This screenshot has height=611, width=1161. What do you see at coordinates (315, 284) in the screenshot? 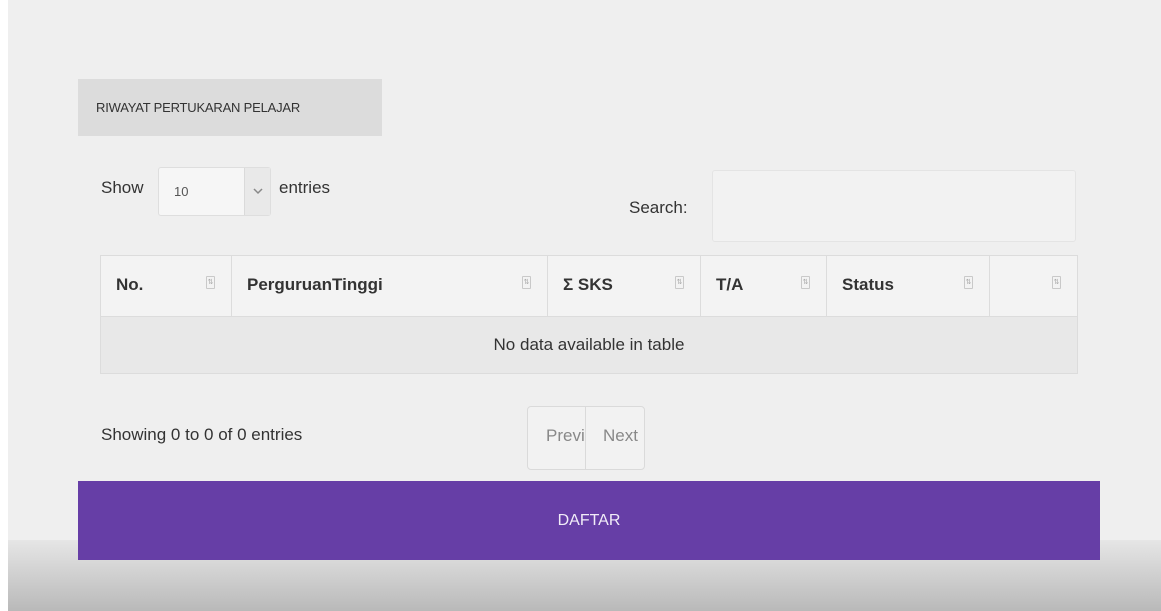
I see `column-header-label: PerguruanTinggi` at bounding box center [315, 284].